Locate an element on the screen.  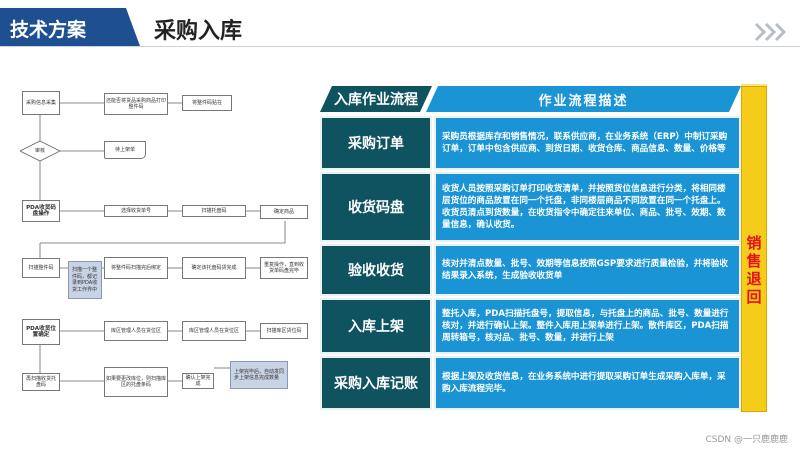
section-tag-label: 技术方案 is located at coordinates (48, 30).